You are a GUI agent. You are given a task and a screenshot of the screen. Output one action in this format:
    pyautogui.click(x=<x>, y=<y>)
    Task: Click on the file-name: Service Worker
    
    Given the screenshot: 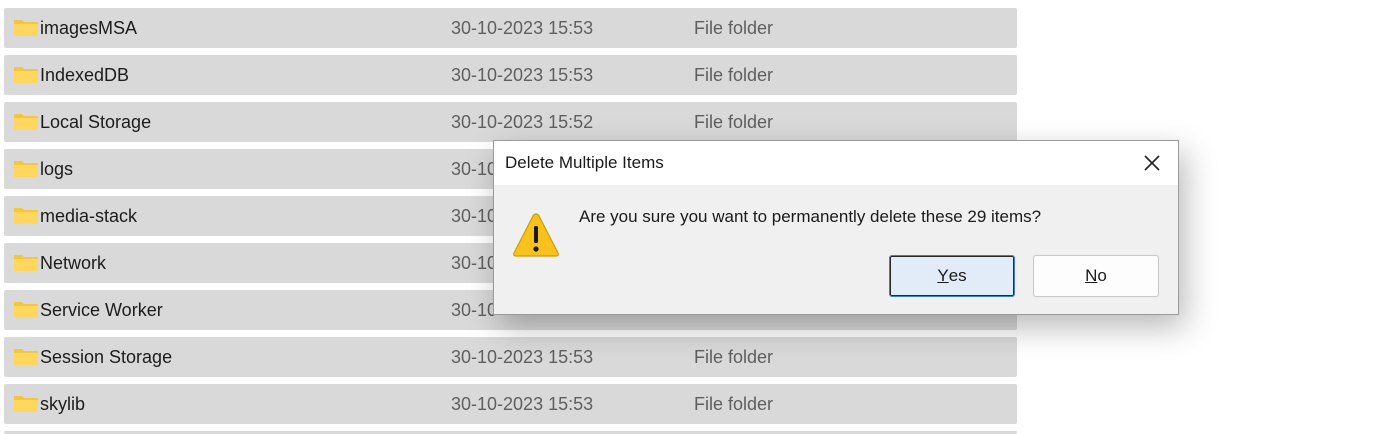 What is the action you would take?
    pyautogui.click(x=101, y=309)
    